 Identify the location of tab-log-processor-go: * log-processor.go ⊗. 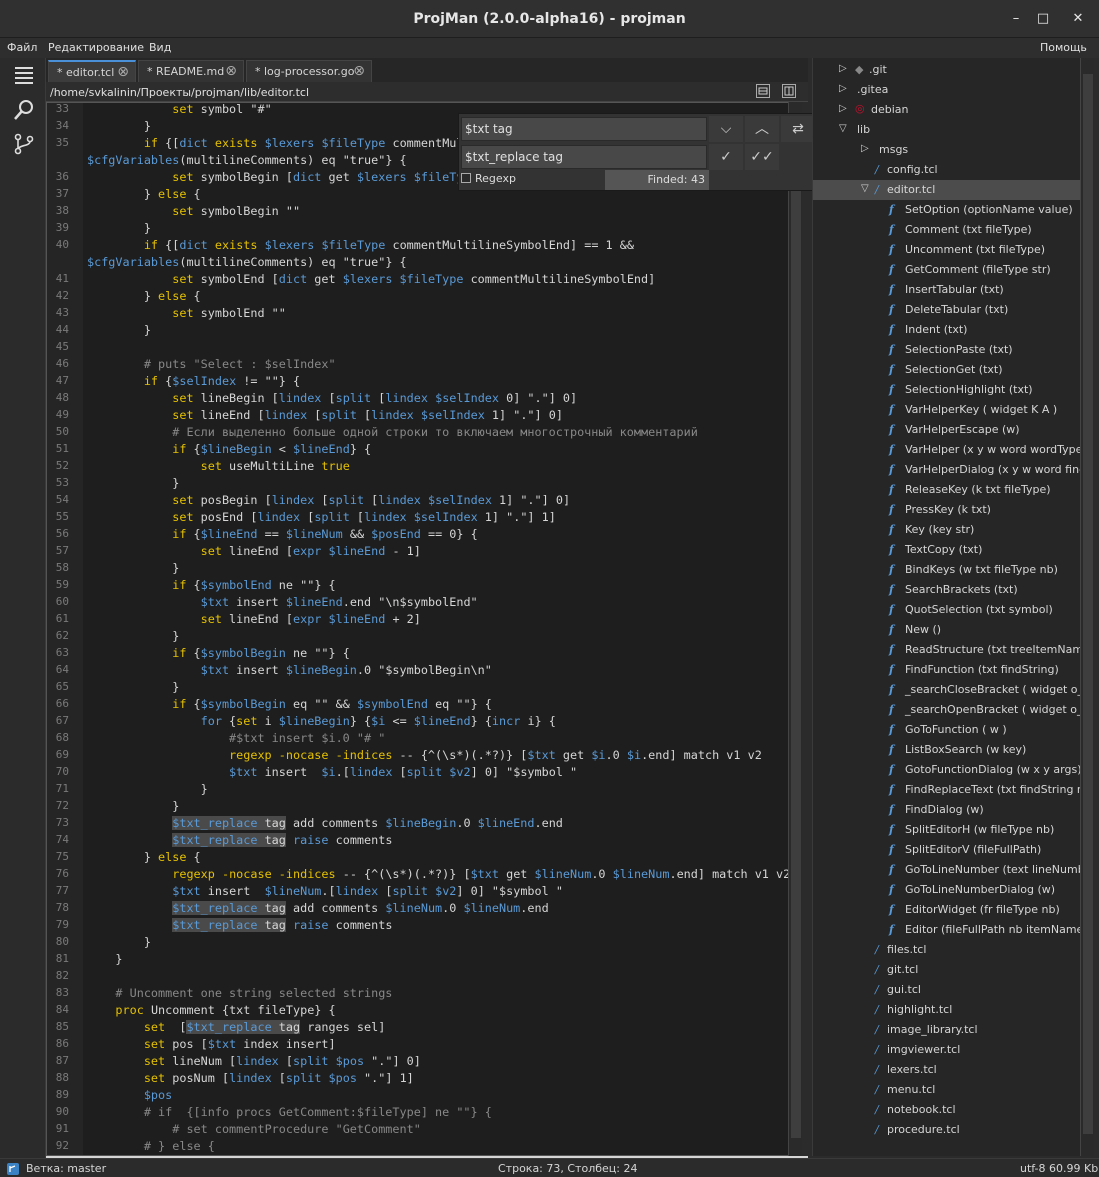
(309, 71).